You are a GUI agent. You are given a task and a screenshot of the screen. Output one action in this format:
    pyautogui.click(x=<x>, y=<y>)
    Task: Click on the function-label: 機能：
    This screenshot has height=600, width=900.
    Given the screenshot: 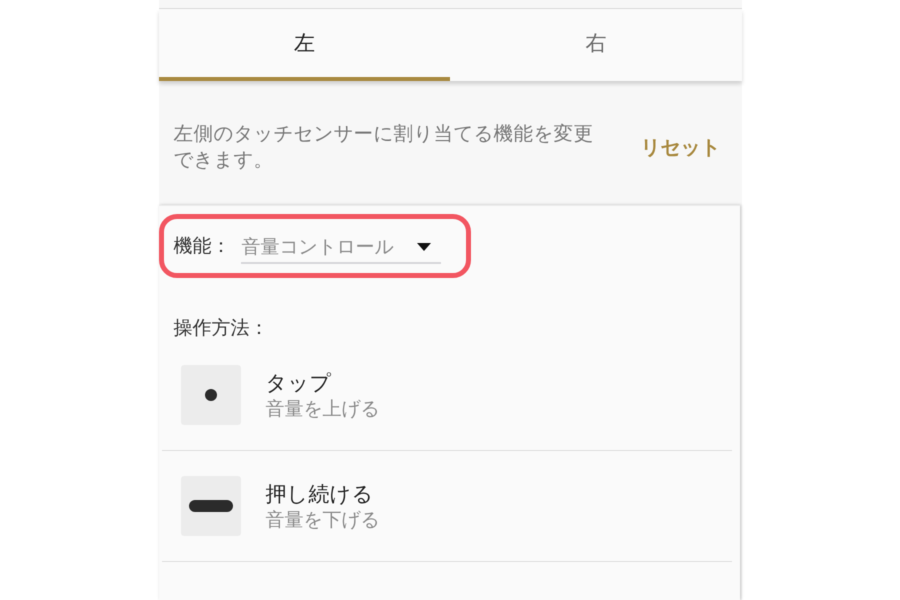 What is the action you would take?
    pyautogui.click(x=202, y=246)
    